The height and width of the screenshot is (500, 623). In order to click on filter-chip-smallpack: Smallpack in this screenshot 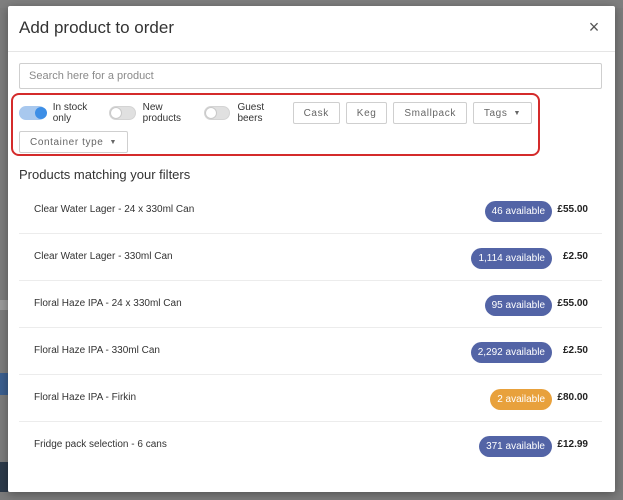, I will do `click(430, 113)`.